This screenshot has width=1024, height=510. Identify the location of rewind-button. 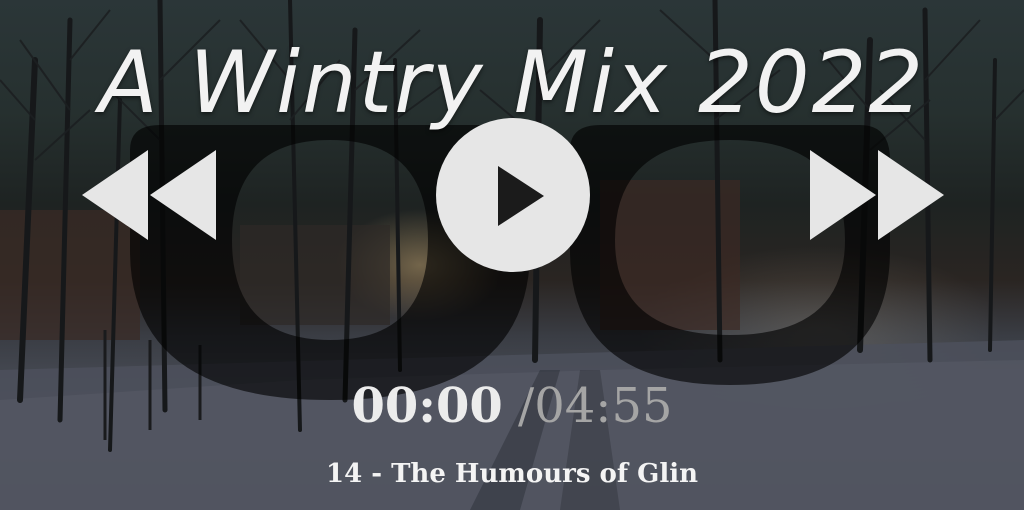
(151, 195).